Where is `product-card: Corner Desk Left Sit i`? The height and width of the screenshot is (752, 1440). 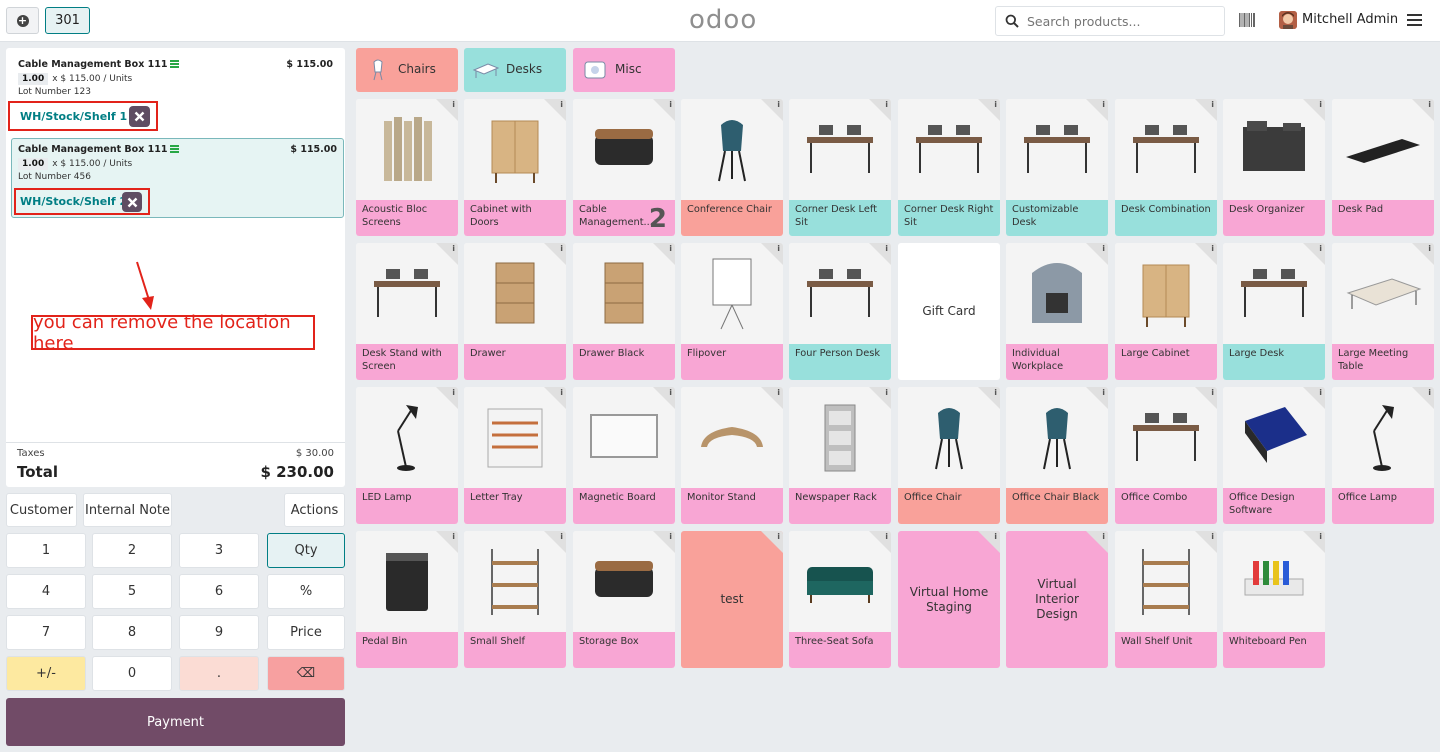
product-card: Corner Desk Left Sit i is located at coordinates (840, 167).